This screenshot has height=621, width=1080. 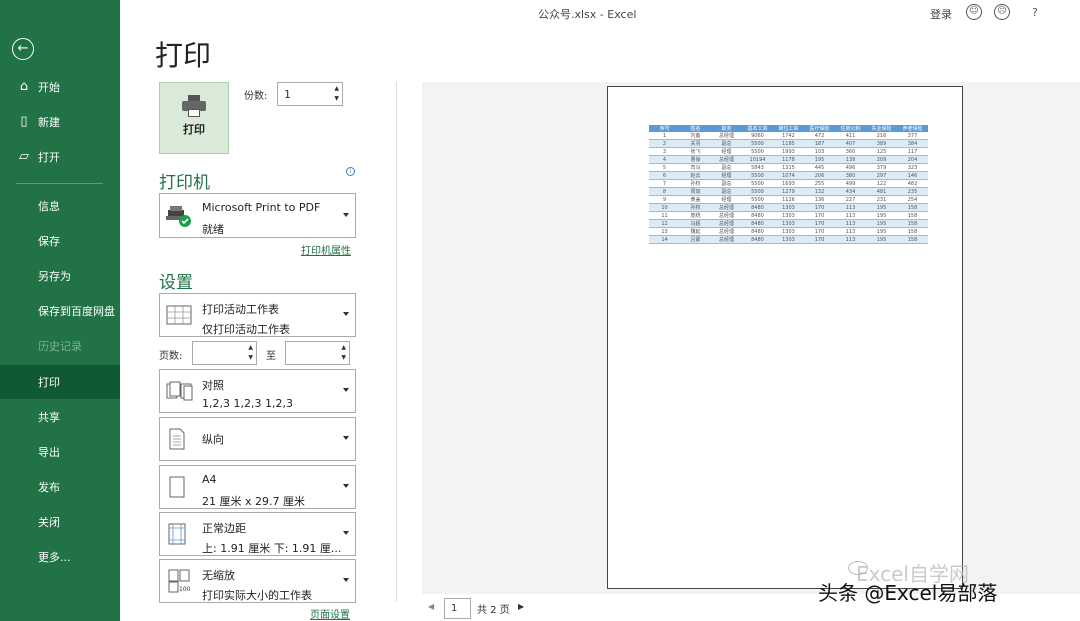 I want to click on sheet-cell: 132, so click(x=819, y=191).